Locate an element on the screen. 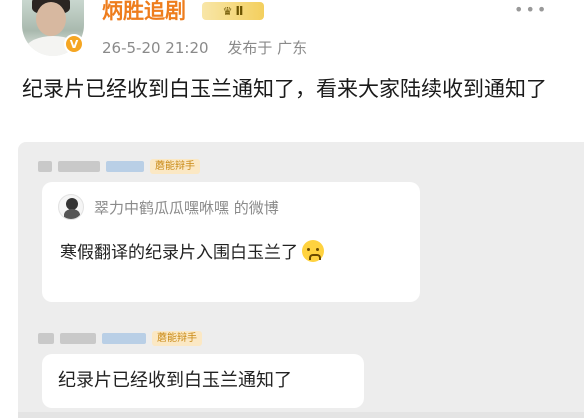 The width and height of the screenshot is (584, 418). reply-text: 纪录片已经收到白玉兰通知了 is located at coordinates (175, 380).